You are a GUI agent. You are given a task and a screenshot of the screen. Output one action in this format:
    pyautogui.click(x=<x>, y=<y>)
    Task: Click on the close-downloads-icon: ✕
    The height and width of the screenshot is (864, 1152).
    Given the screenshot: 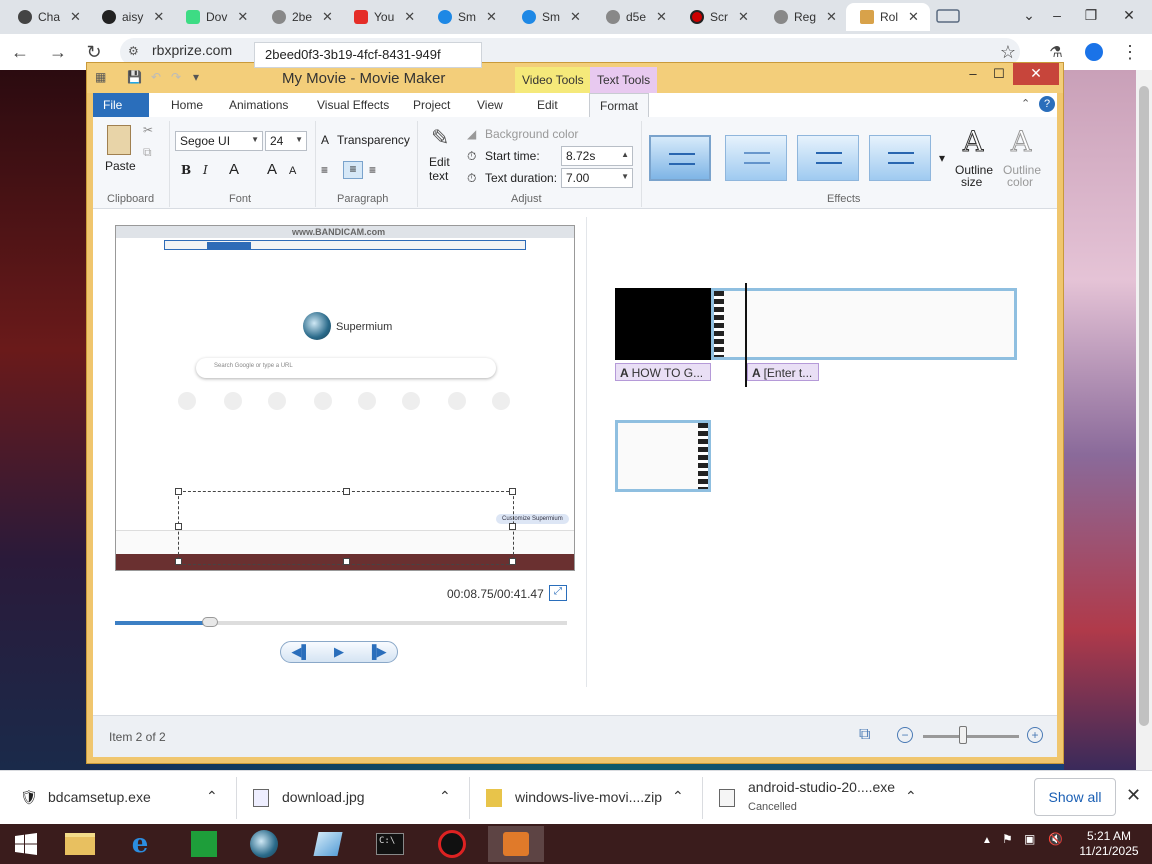 What is the action you would take?
    pyautogui.click(x=1133, y=795)
    